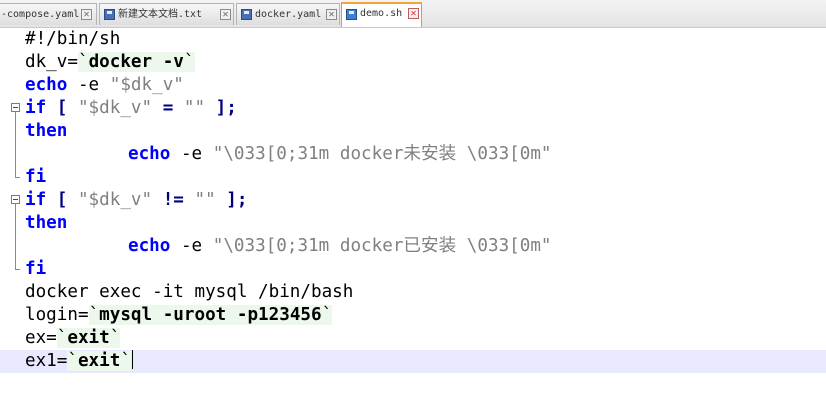  I want to click on command-text: docker exec -it mysql /bin/bash, so click(189, 292).